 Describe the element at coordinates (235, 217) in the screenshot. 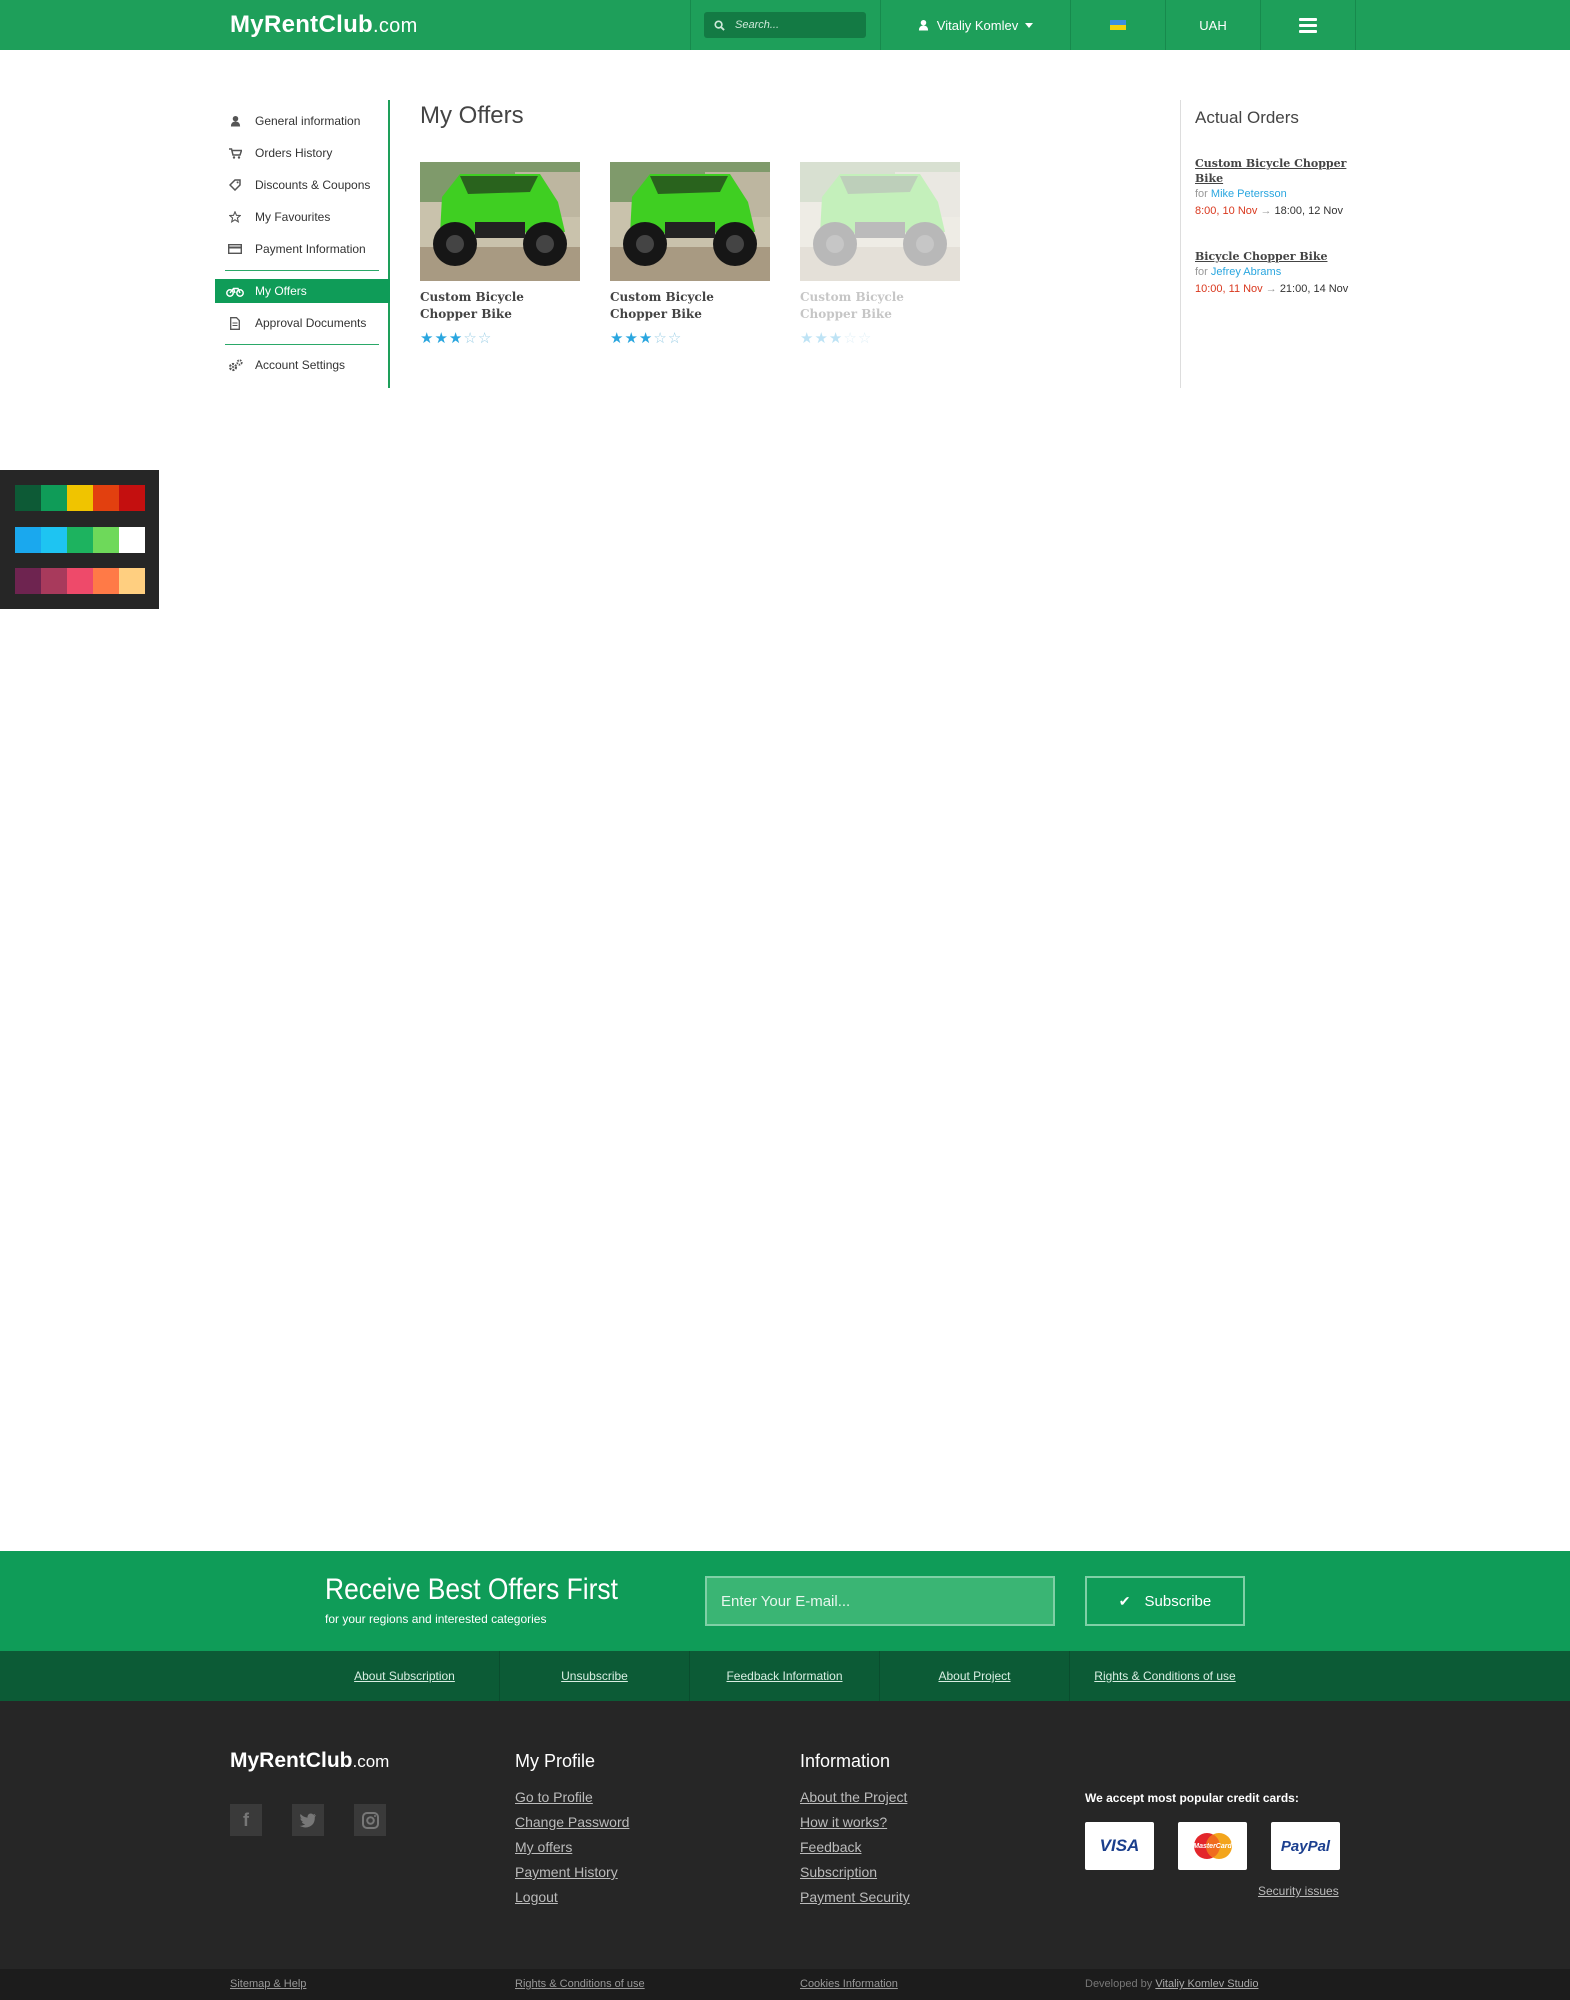

I see `star-icon` at that location.